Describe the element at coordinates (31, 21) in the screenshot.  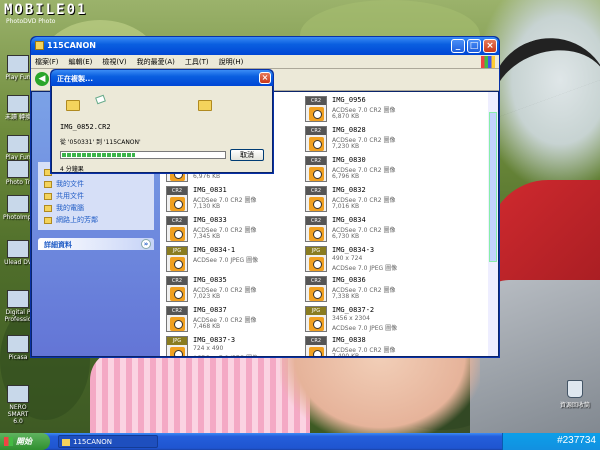
I see `logo-subtitle: PhotoDVD Photo` at that location.